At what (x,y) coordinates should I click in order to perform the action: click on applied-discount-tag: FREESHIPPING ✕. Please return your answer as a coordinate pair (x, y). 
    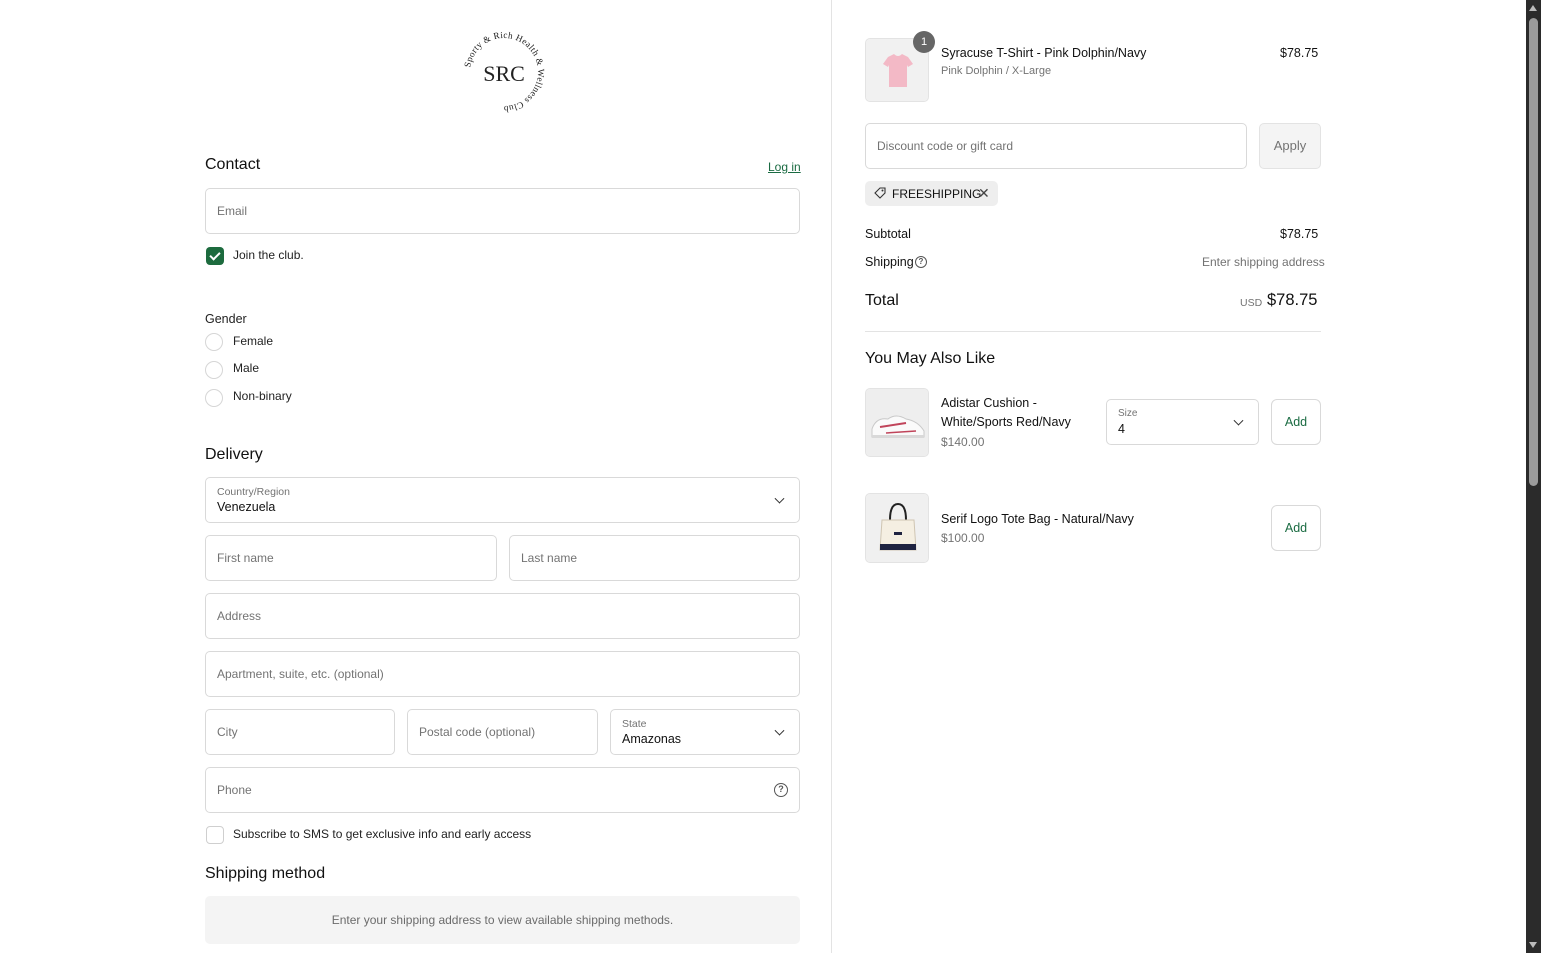
    Looking at the image, I should click on (931, 193).